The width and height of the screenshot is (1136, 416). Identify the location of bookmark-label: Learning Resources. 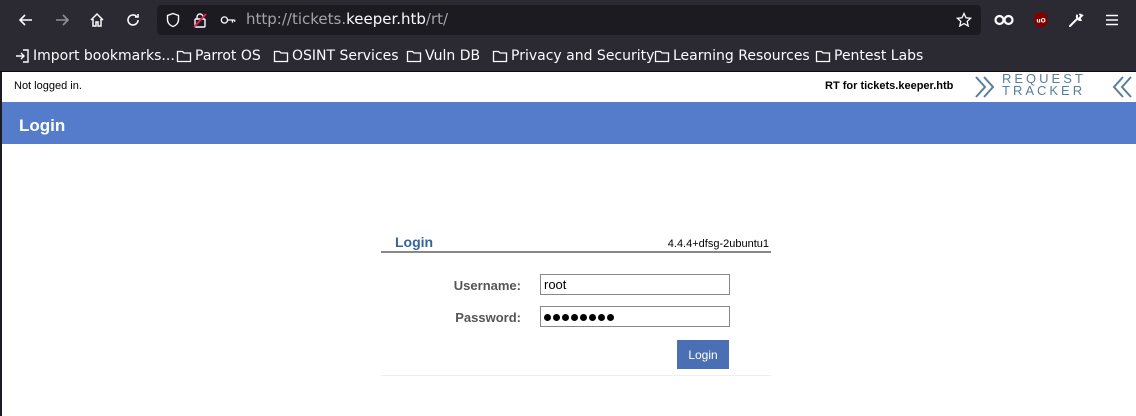
(741, 56).